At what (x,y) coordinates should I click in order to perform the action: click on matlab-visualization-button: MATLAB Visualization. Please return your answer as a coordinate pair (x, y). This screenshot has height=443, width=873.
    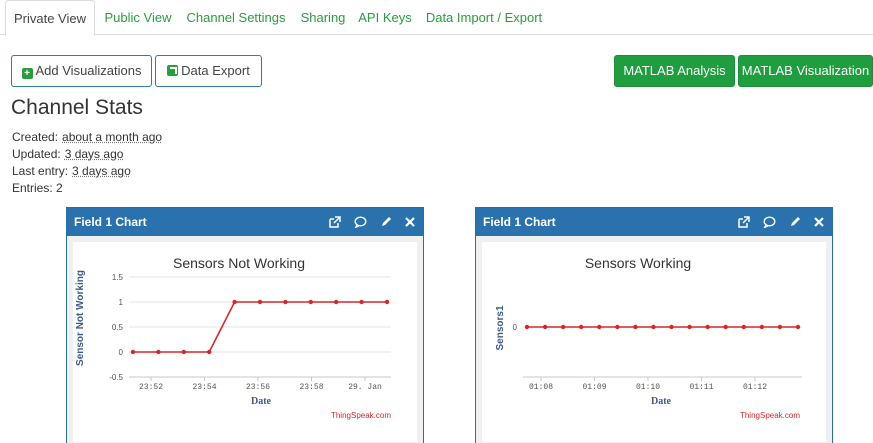
    Looking at the image, I should click on (805, 71).